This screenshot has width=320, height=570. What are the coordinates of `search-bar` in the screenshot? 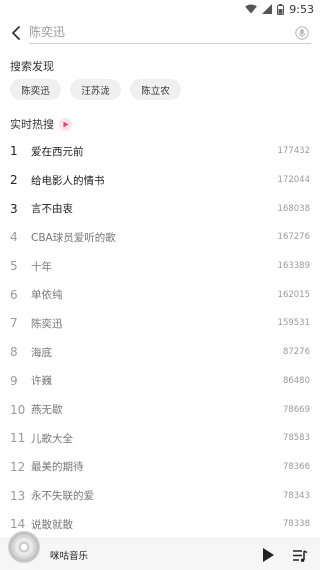 It's located at (160, 33).